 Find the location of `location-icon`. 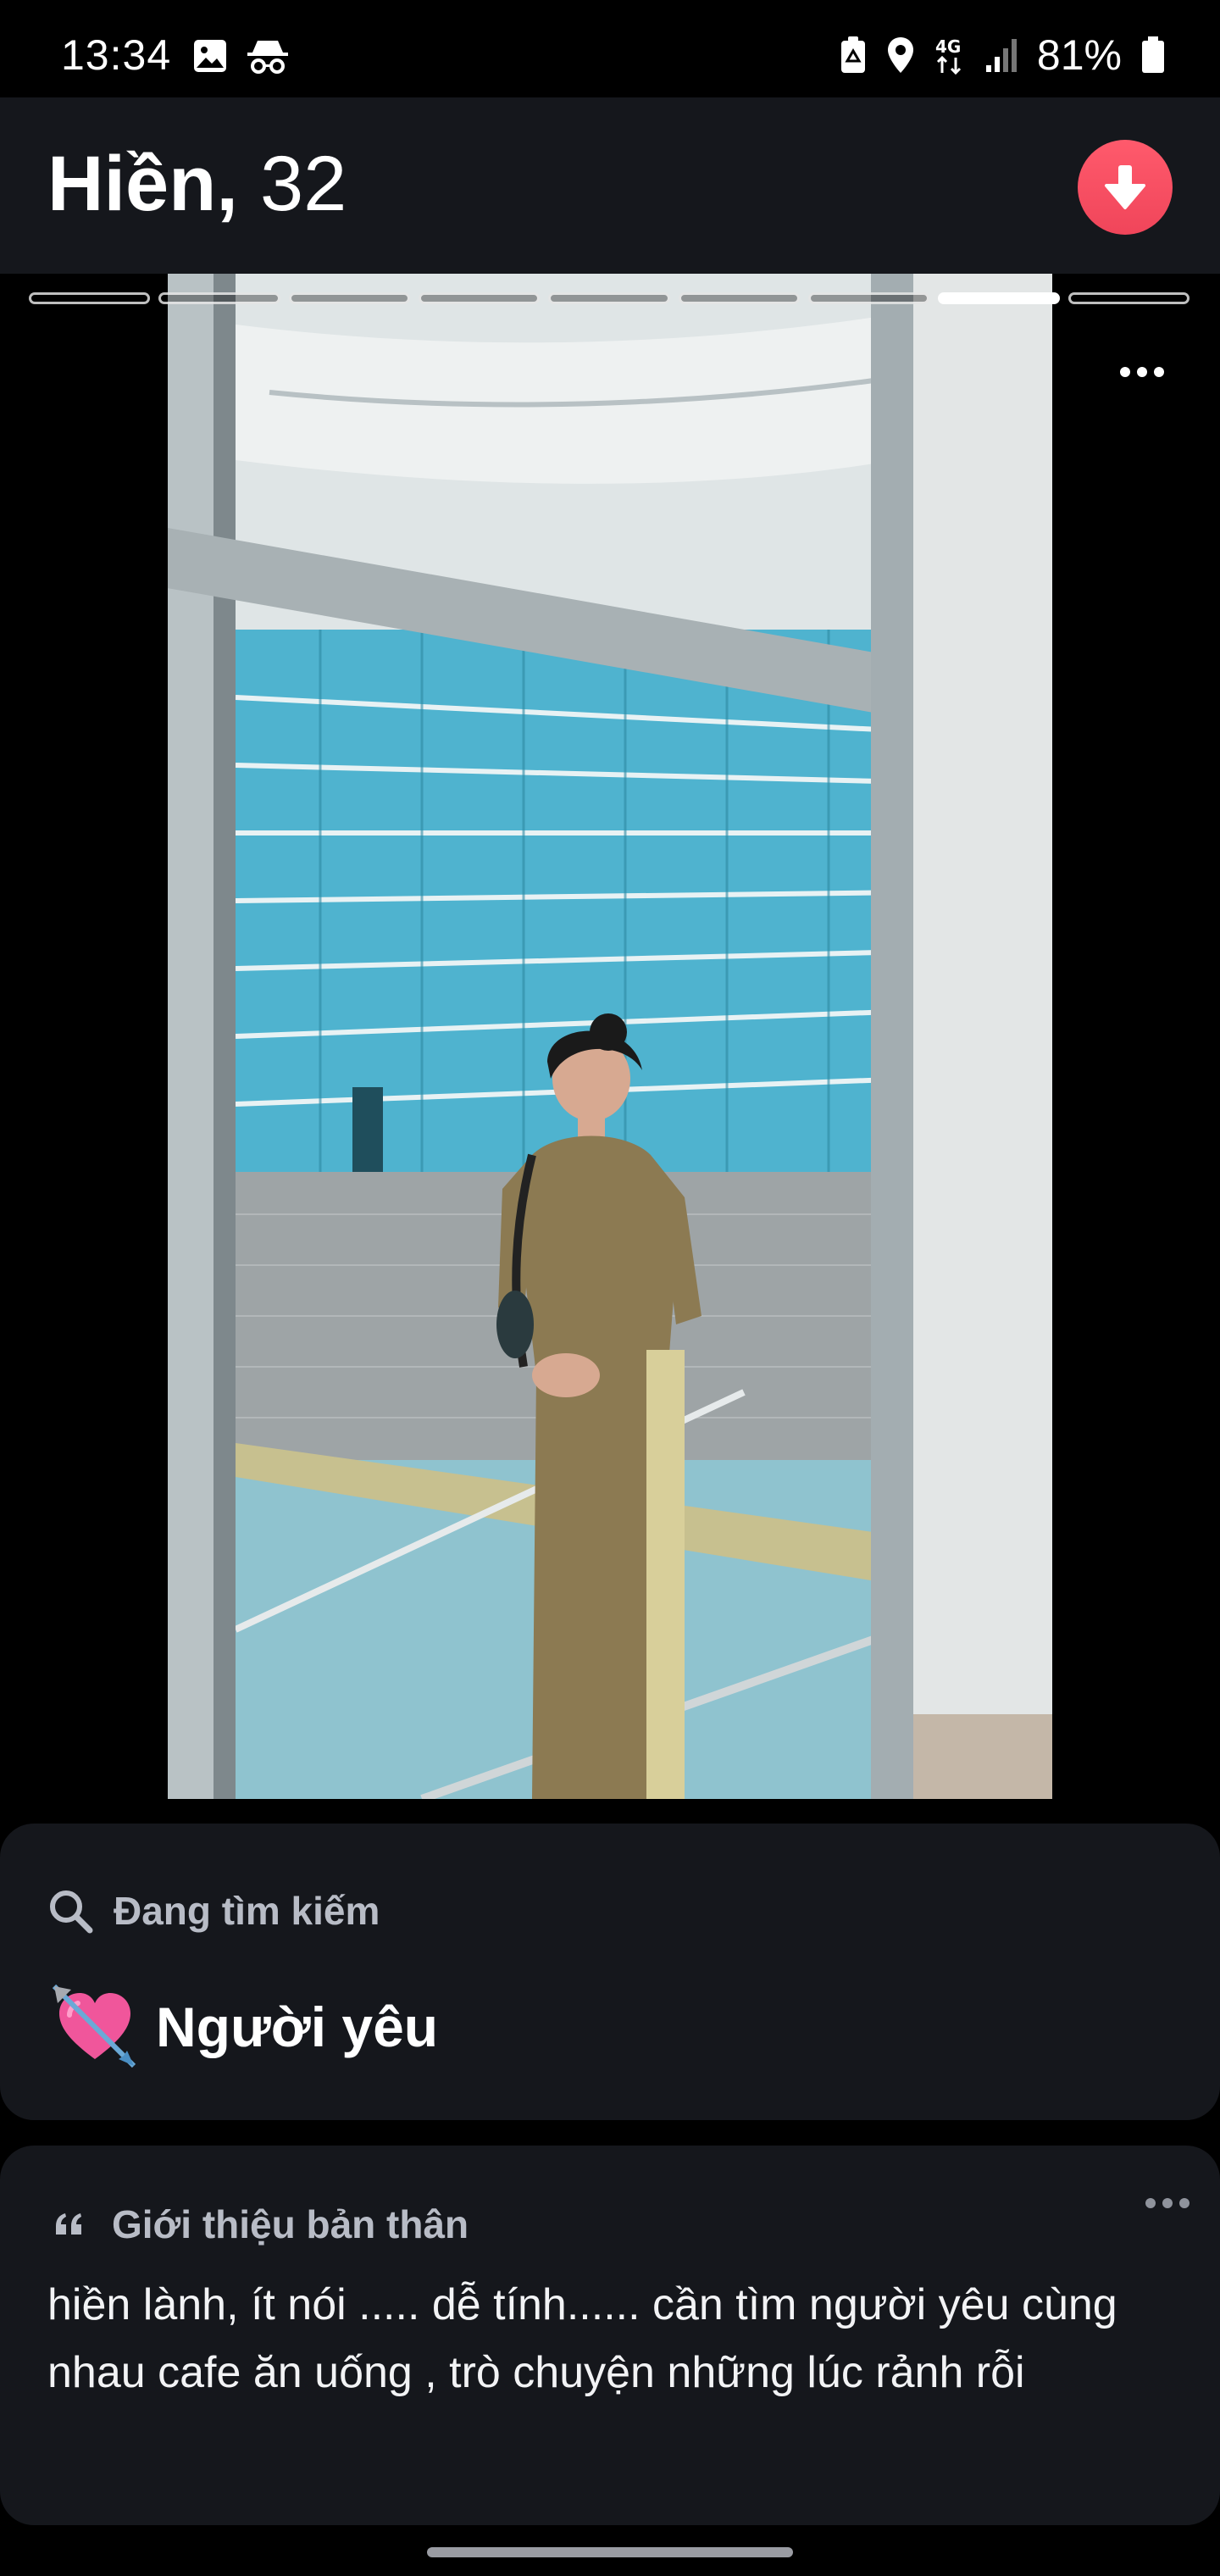

location-icon is located at coordinates (900, 55).